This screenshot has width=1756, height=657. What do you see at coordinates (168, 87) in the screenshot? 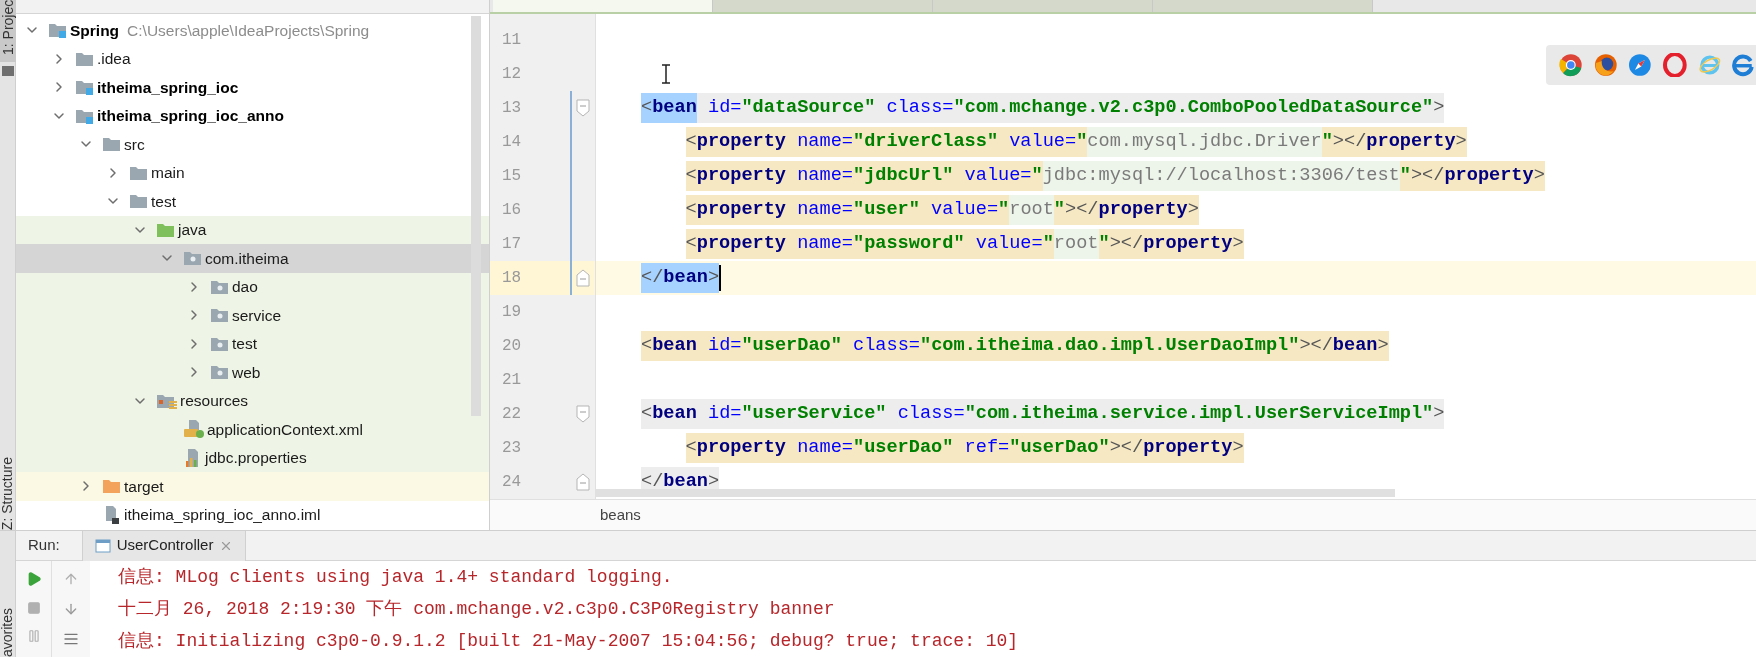
I see `tree-item-label: itheima_spring_ioc` at bounding box center [168, 87].